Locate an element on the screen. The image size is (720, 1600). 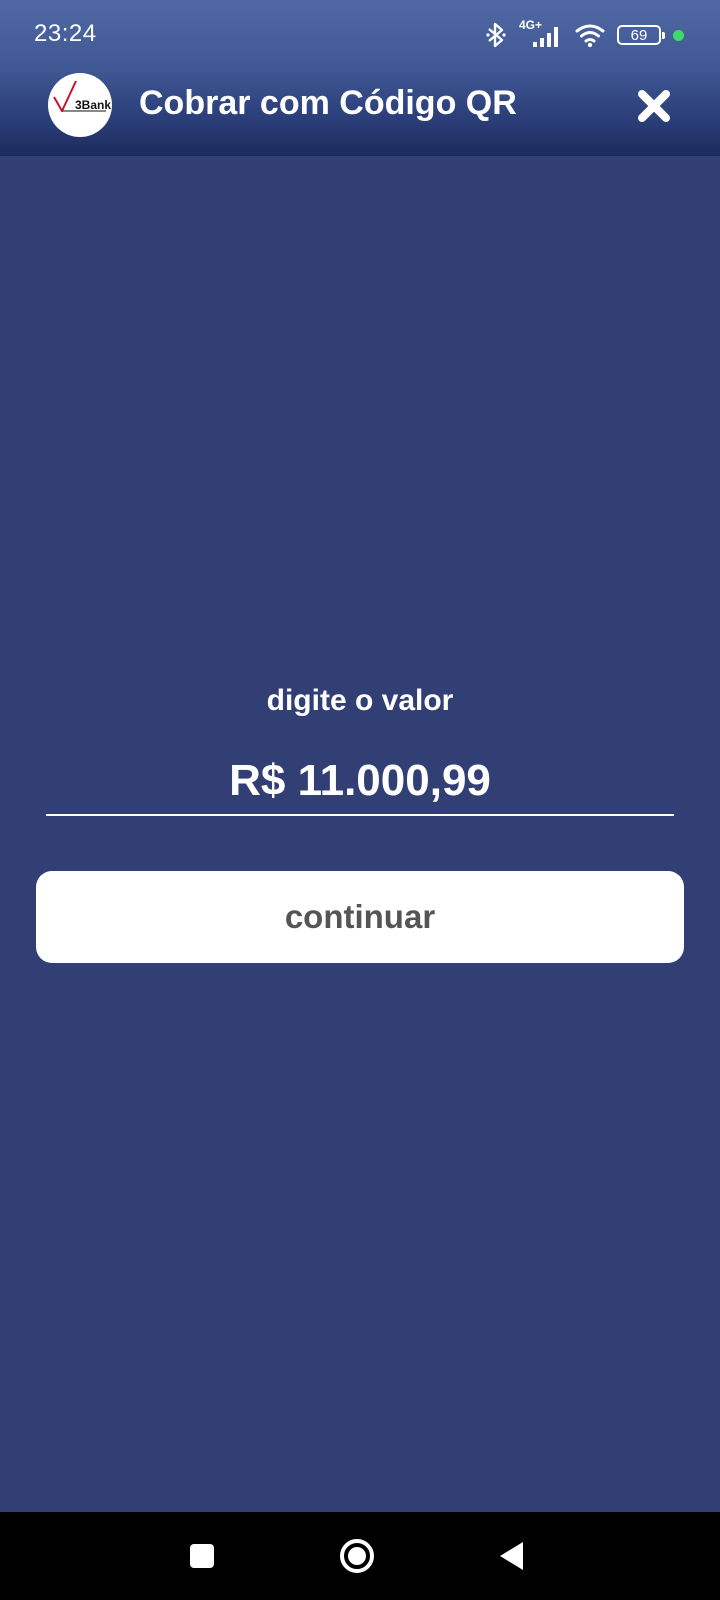
bank-logo: 3Bank is located at coordinates (80, 105).